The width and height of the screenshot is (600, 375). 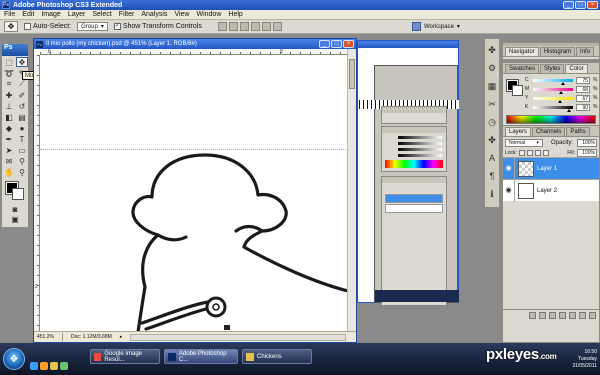 I want to click on media-icon, so click(x=64, y=366).